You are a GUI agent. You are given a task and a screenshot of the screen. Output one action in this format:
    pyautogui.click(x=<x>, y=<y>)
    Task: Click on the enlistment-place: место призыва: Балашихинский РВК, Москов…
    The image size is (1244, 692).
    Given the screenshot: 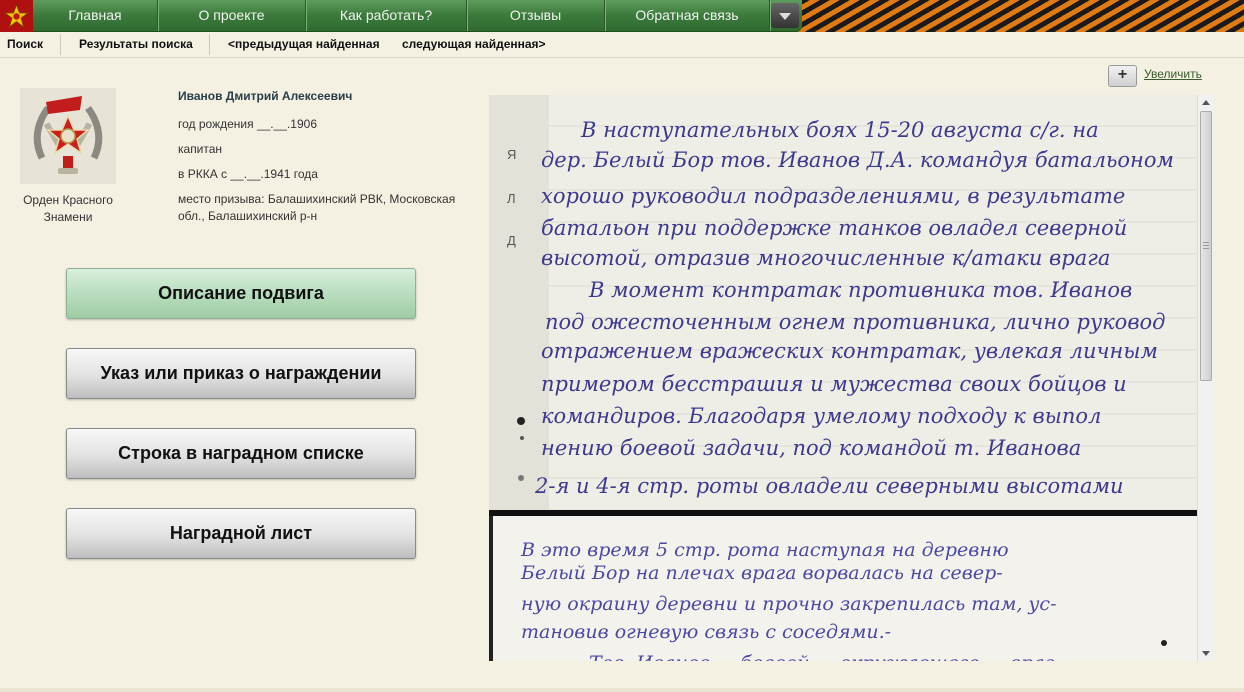 What is the action you would take?
    pyautogui.click(x=317, y=207)
    